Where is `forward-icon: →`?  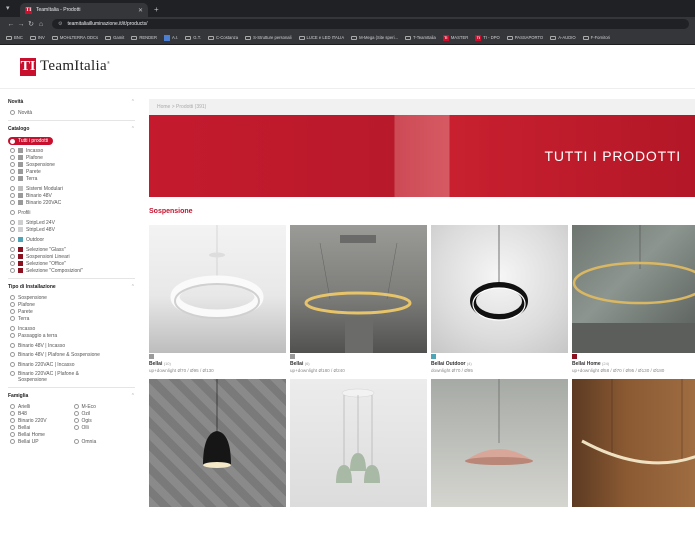
forward-icon: → is located at coordinates (21, 24).